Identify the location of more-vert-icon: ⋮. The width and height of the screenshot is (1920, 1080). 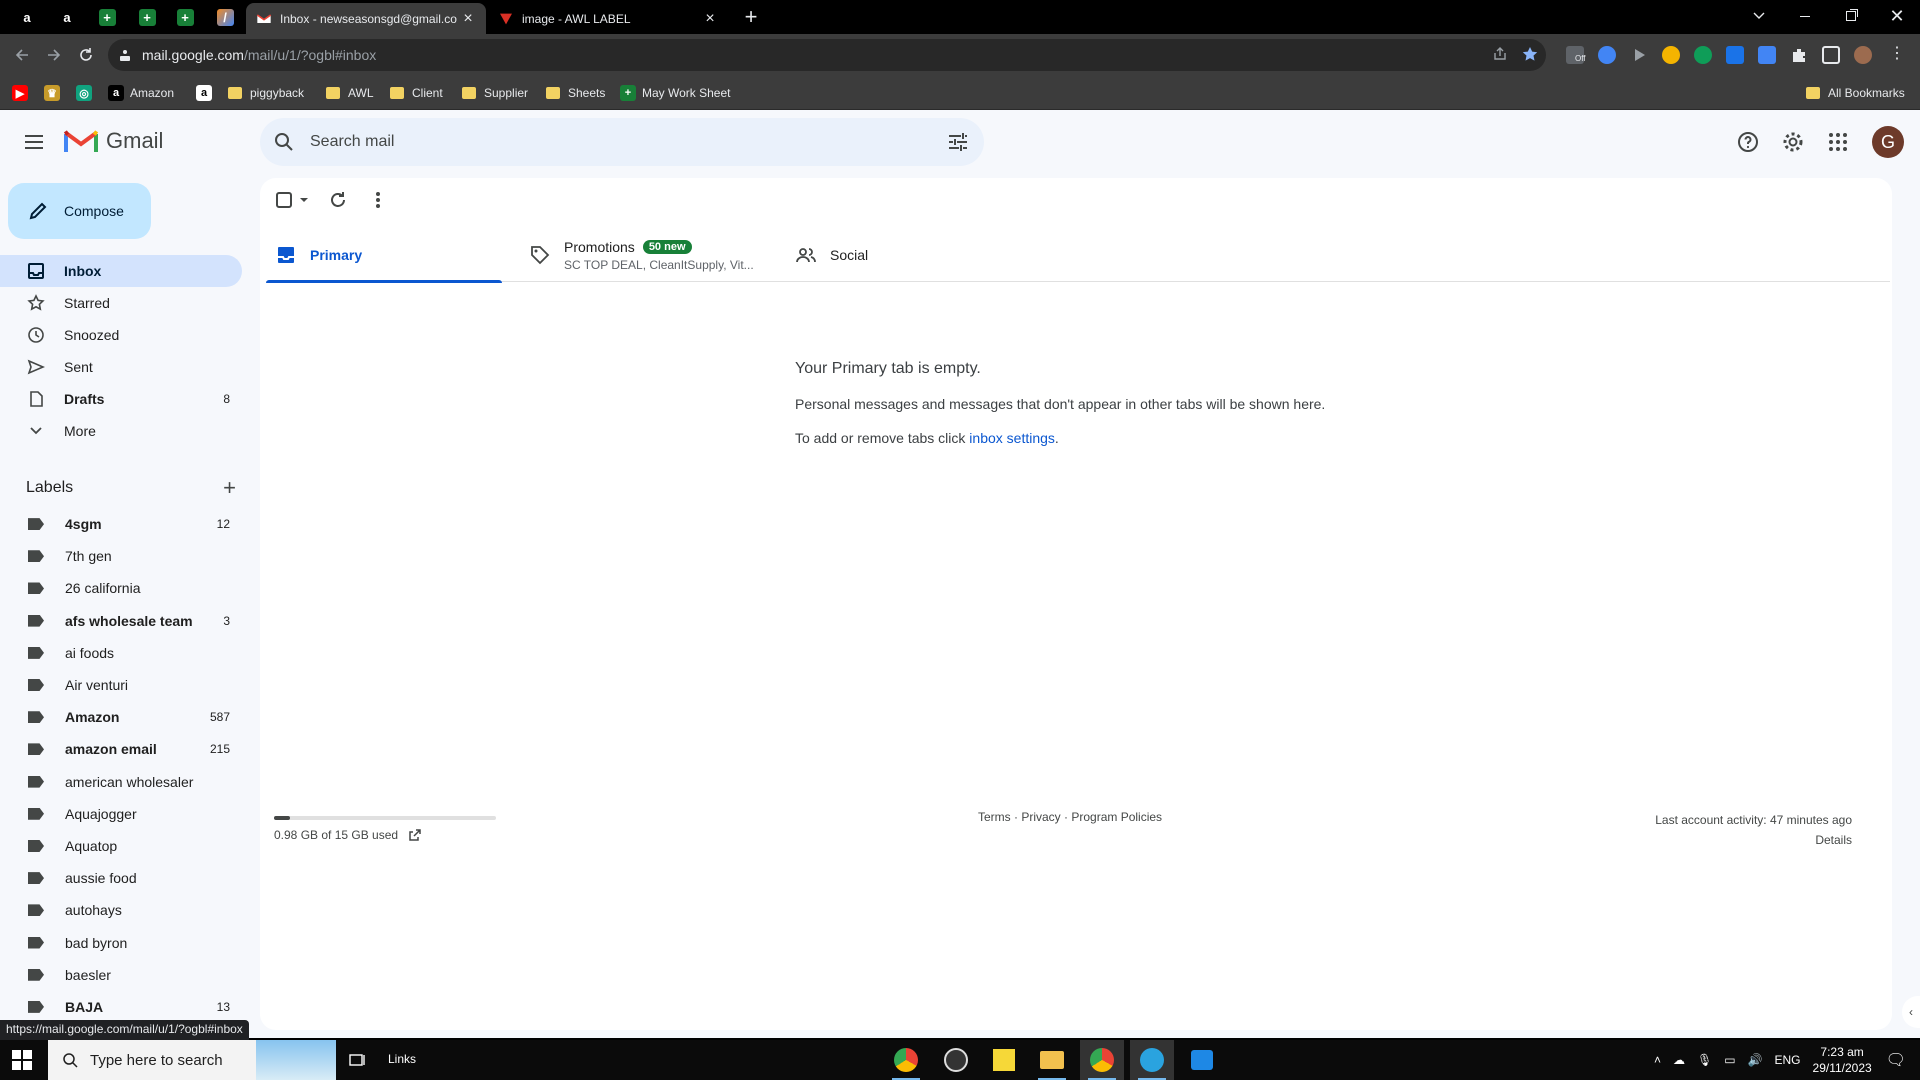
(1897, 55).